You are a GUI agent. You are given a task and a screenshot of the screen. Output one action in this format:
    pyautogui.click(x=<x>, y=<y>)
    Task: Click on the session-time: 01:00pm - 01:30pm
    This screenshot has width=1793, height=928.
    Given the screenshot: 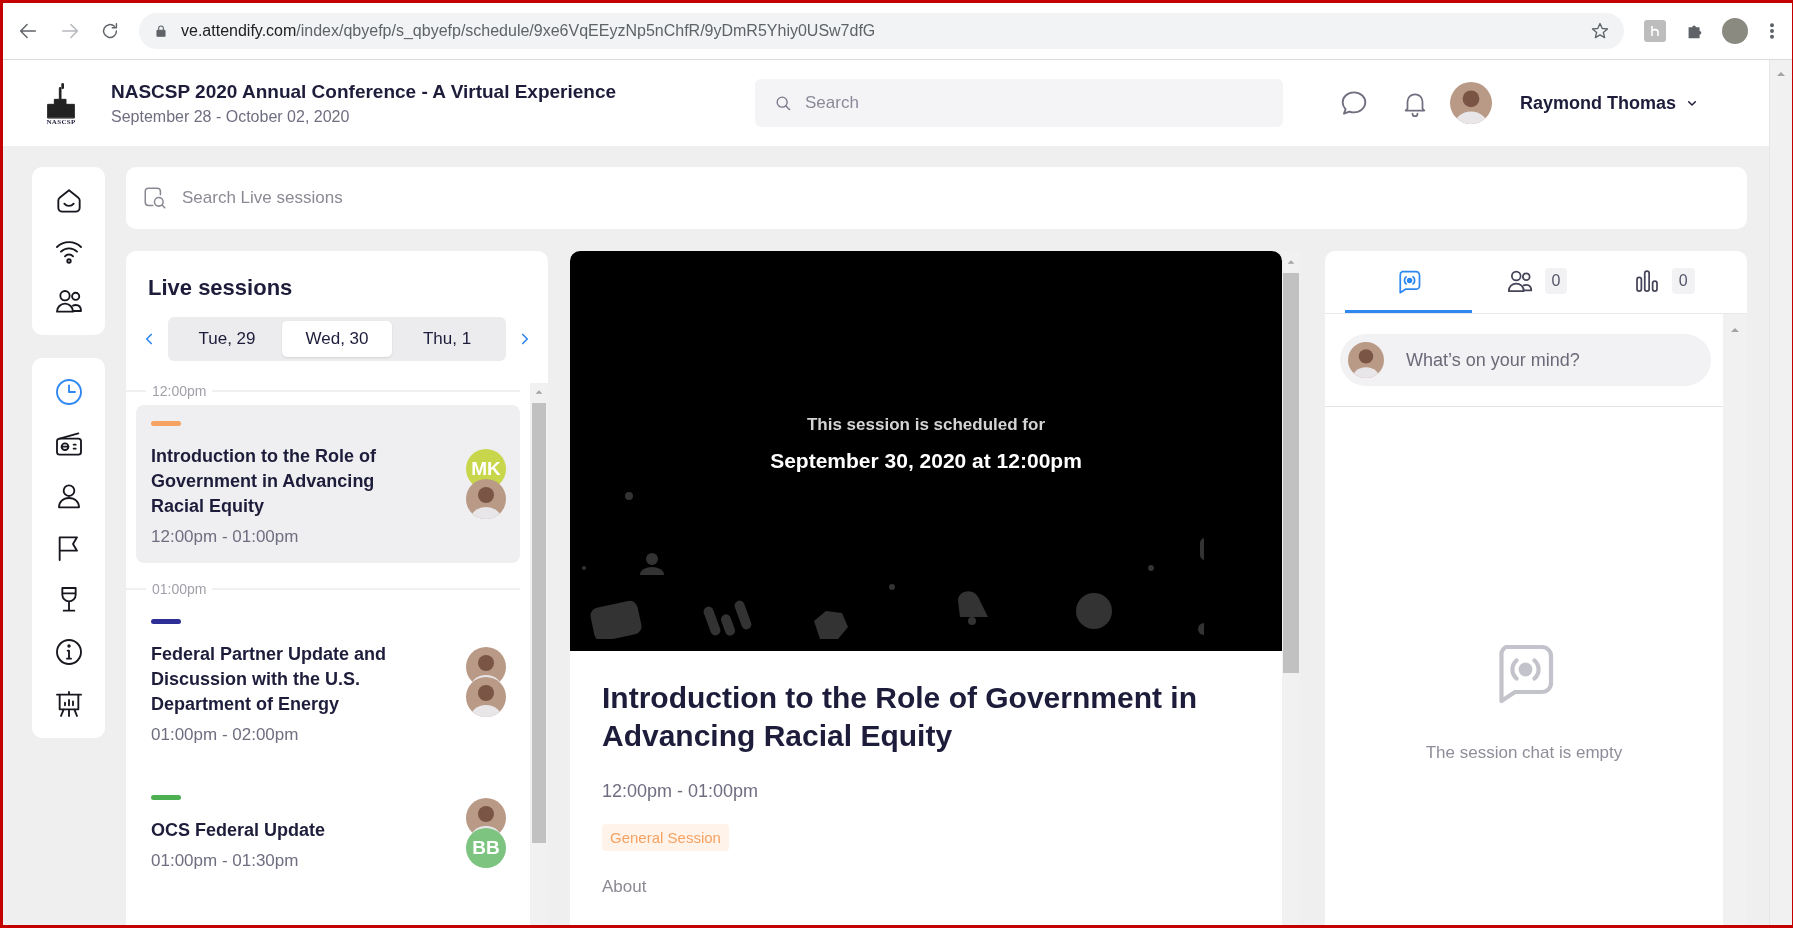 What is the action you would take?
    pyautogui.click(x=225, y=861)
    